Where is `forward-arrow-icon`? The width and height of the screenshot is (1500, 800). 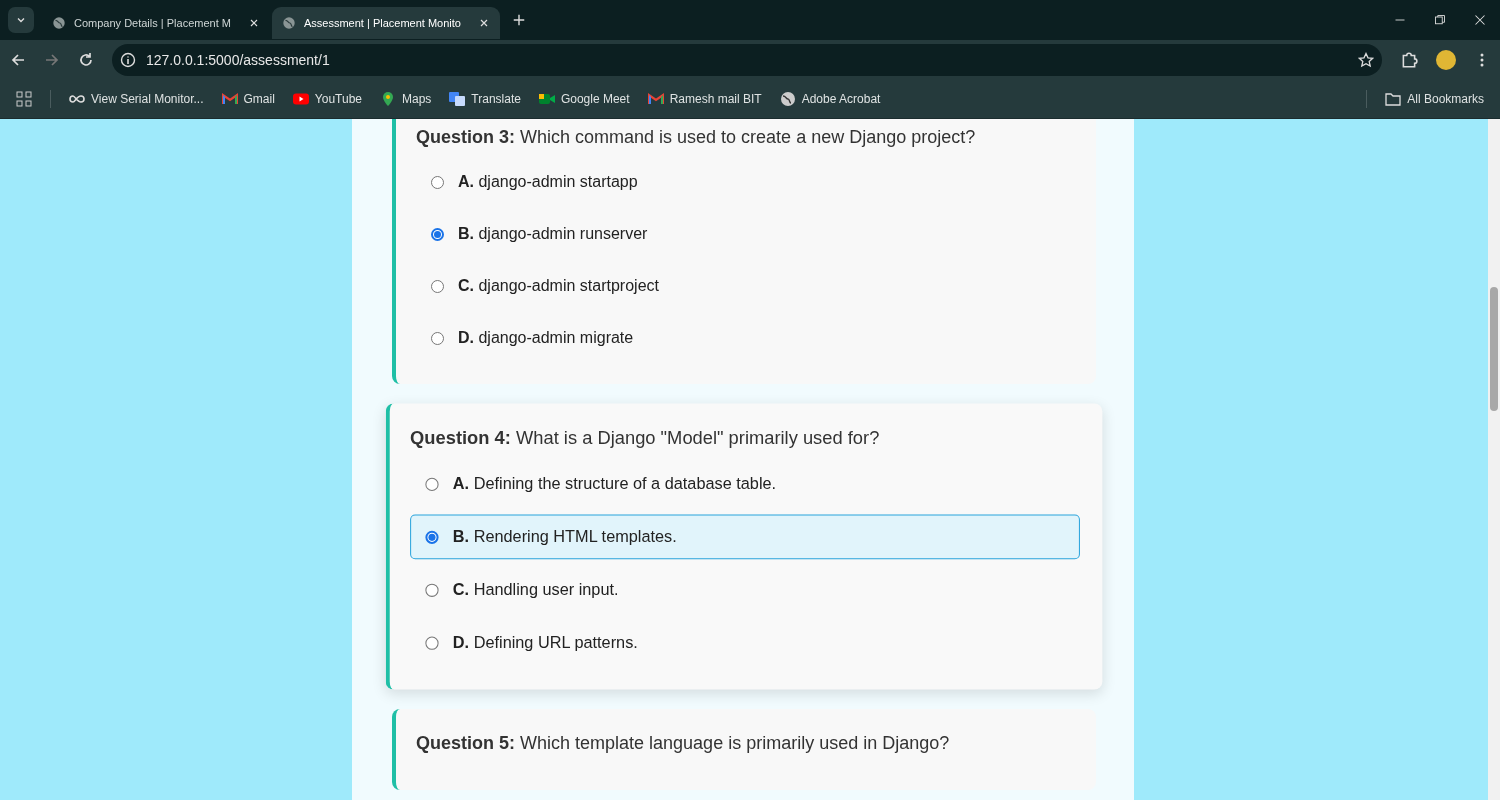
forward-arrow-icon is located at coordinates (52, 60).